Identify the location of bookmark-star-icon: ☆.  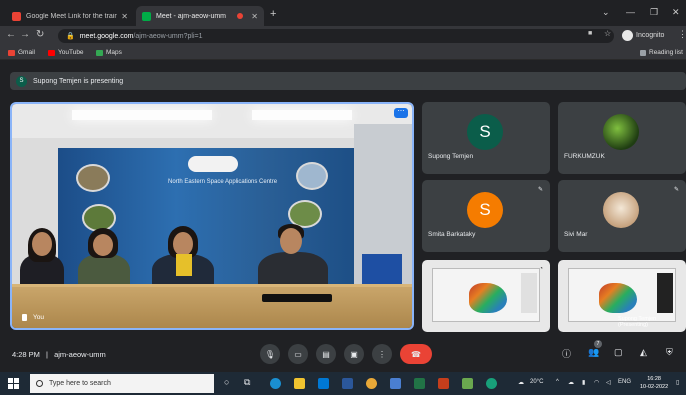
(607, 33).